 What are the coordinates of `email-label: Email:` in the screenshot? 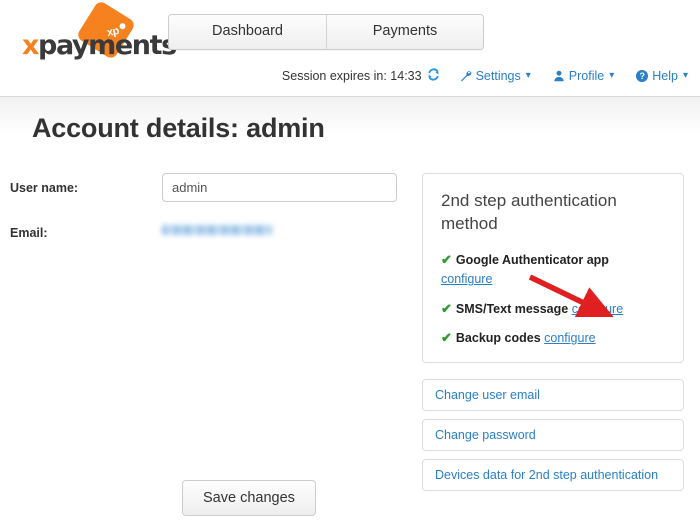 It's located at (29, 233).